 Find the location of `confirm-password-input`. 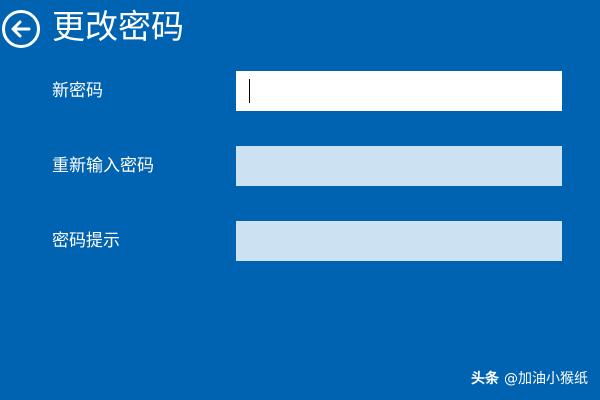

confirm-password-input is located at coordinates (399, 166).